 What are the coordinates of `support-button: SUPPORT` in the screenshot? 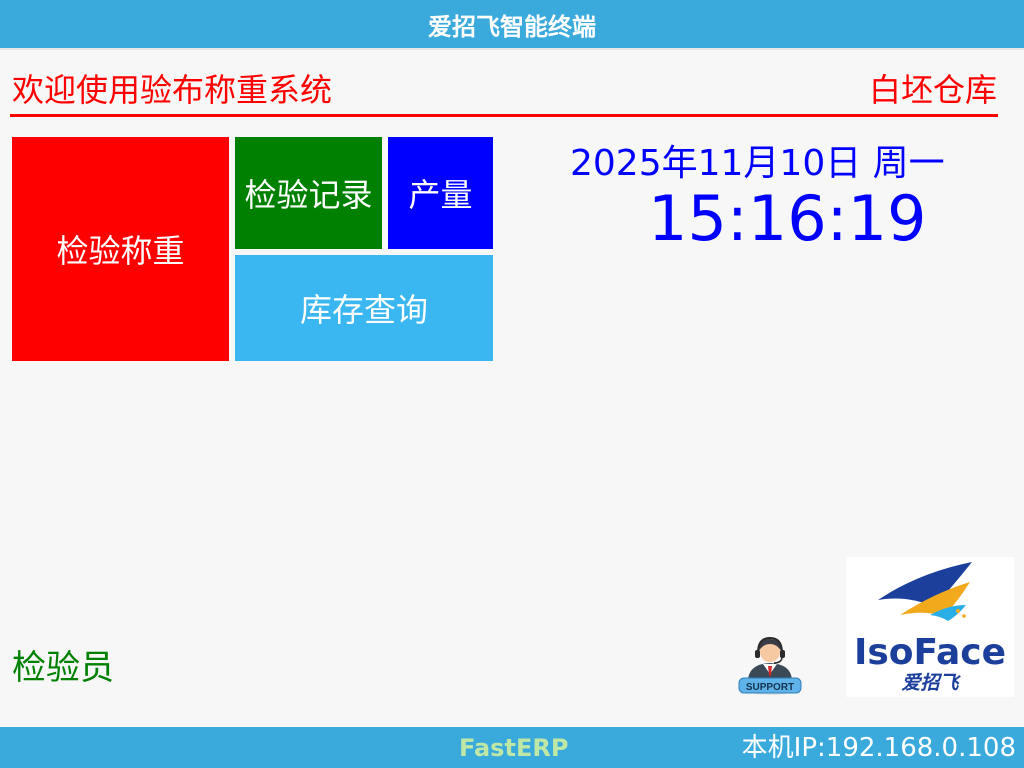 It's located at (770, 664).